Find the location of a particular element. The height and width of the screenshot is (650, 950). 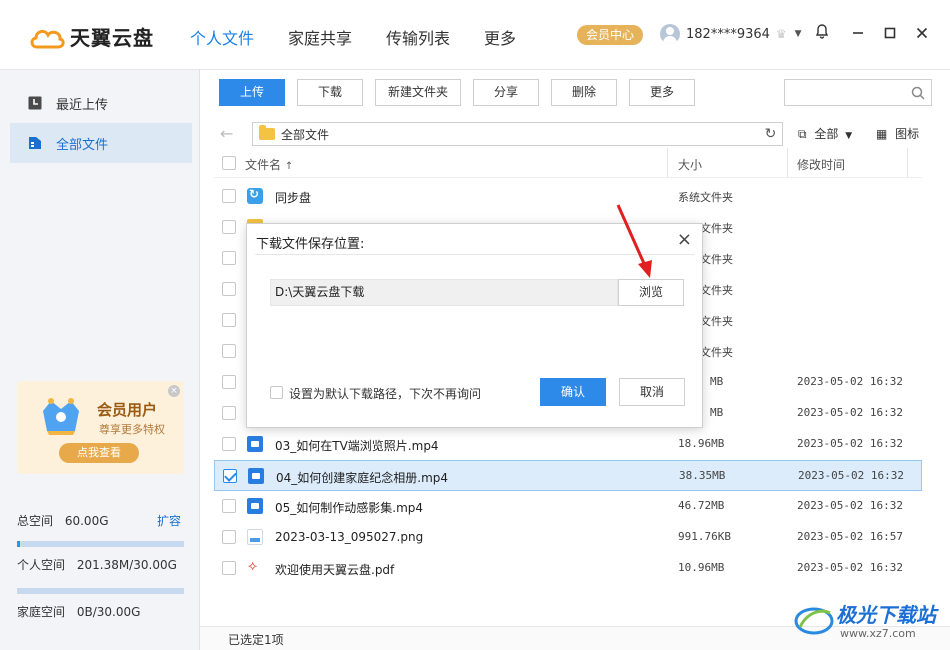

user-menu: 182****9364 ♛ ▼ is located at coordinates (731, 34).